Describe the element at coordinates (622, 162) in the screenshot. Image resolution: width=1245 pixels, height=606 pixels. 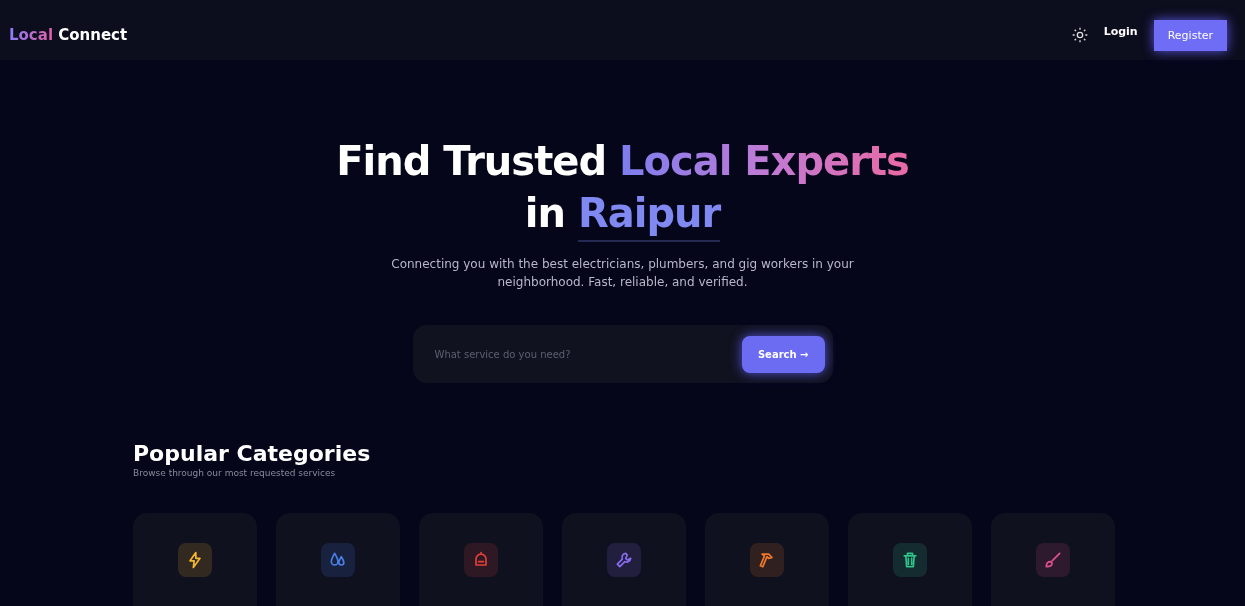
I see `hero-title-line: Find Trusted Local Experts` at that location.